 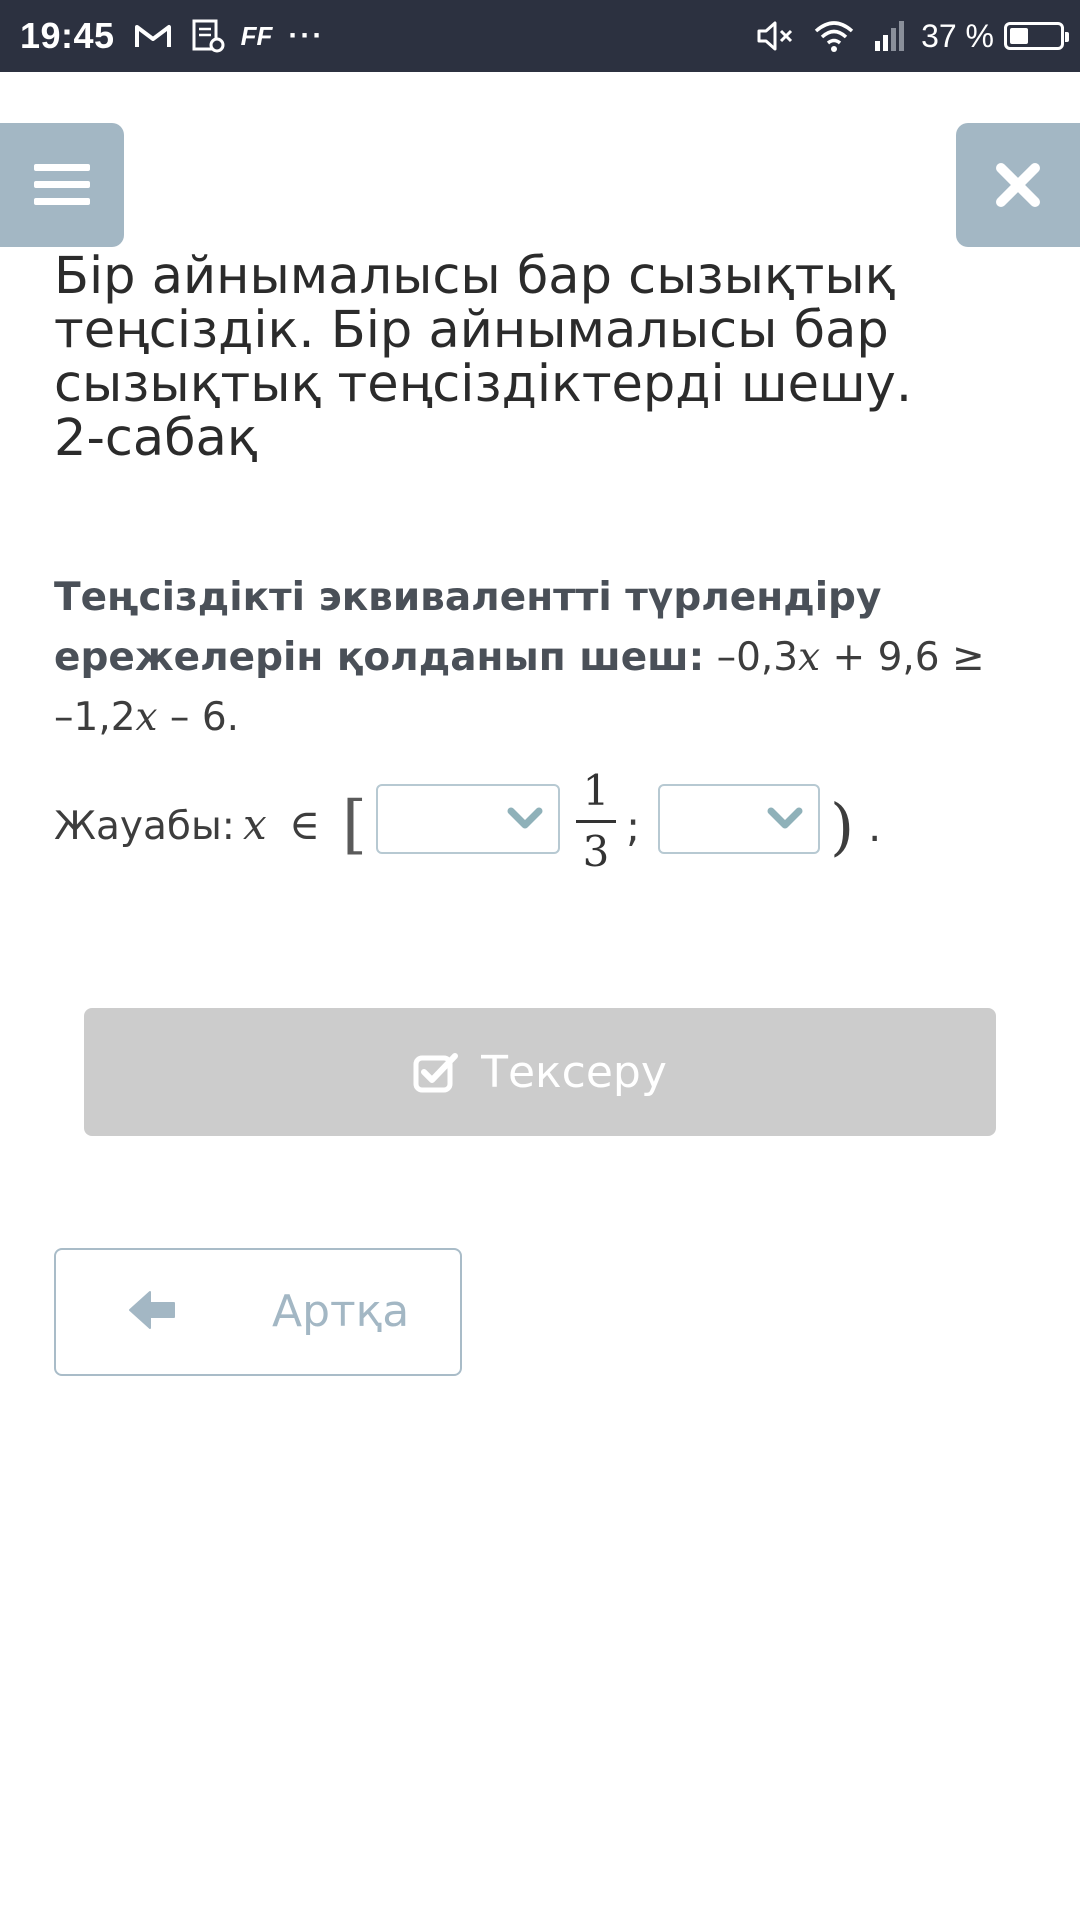 I want to click on close-parenthesis: ), so click(x=842, y=826).